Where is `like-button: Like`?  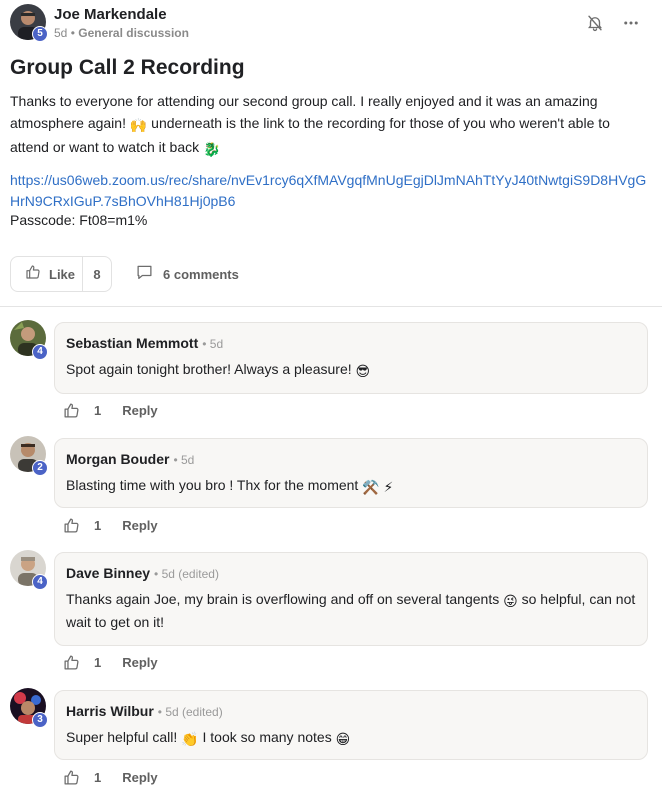 like-button: Like is located at coordinates (47, 274).